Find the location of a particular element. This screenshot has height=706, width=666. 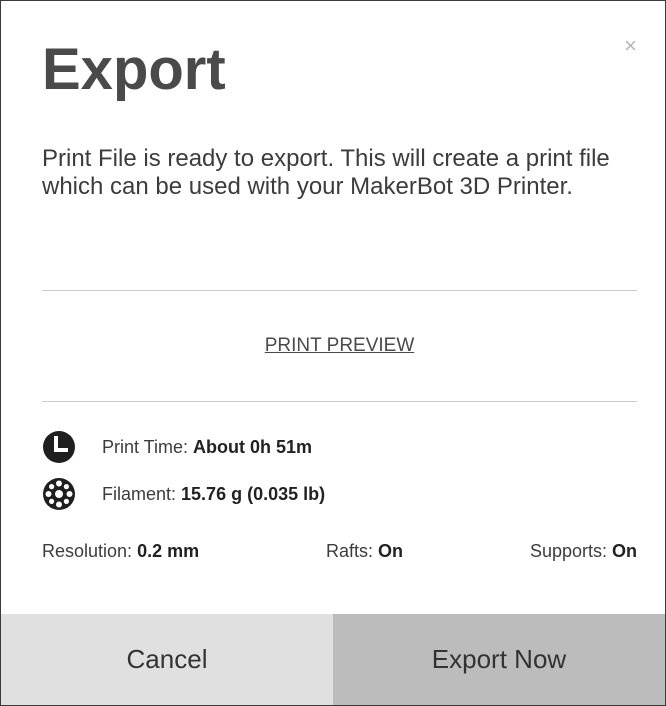

resolution-setting: Resolution: 0.2 mm is located at coordinates (120, 551).